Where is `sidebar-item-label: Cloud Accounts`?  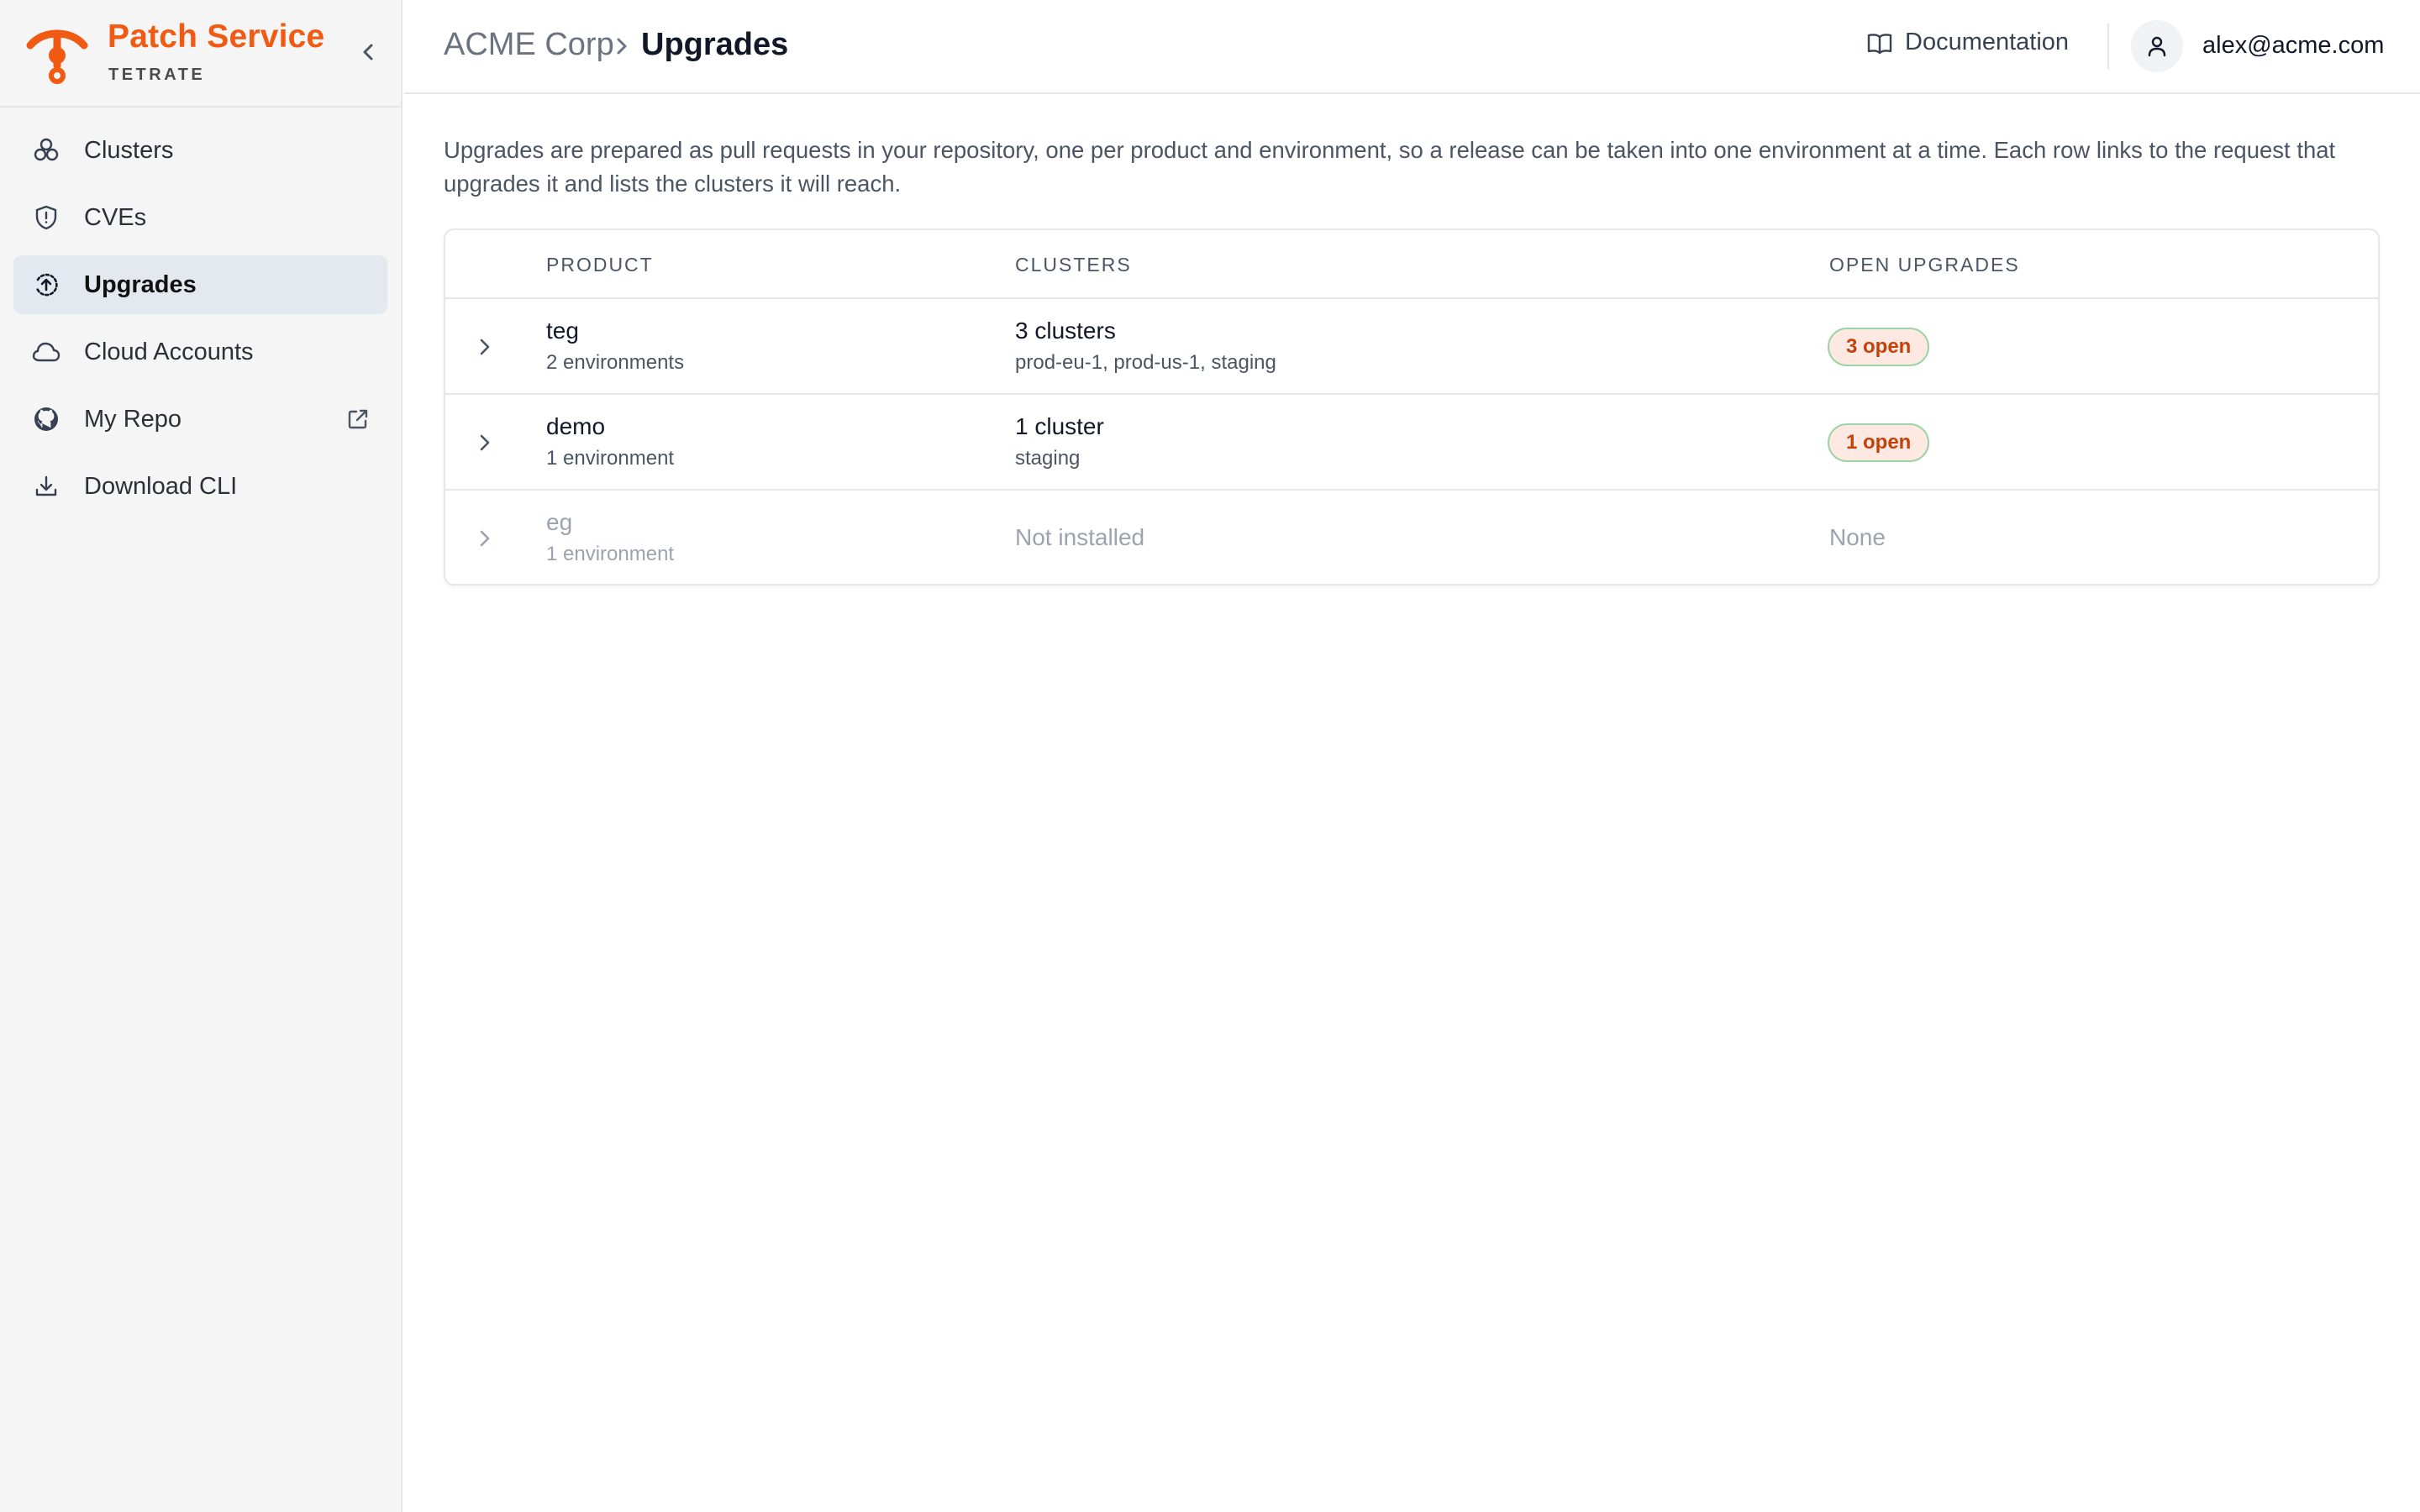
sidebar-item-label: Cloud Accounts is located at coordinates (169, 351).